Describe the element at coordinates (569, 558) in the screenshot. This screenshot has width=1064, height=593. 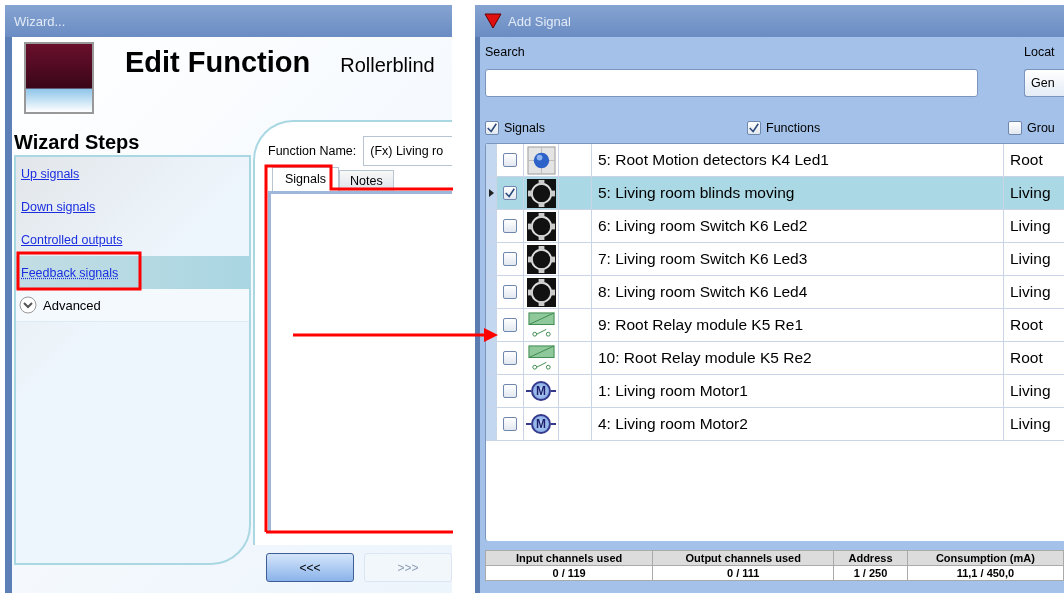
I see `status-header: Input channels used` at that location.